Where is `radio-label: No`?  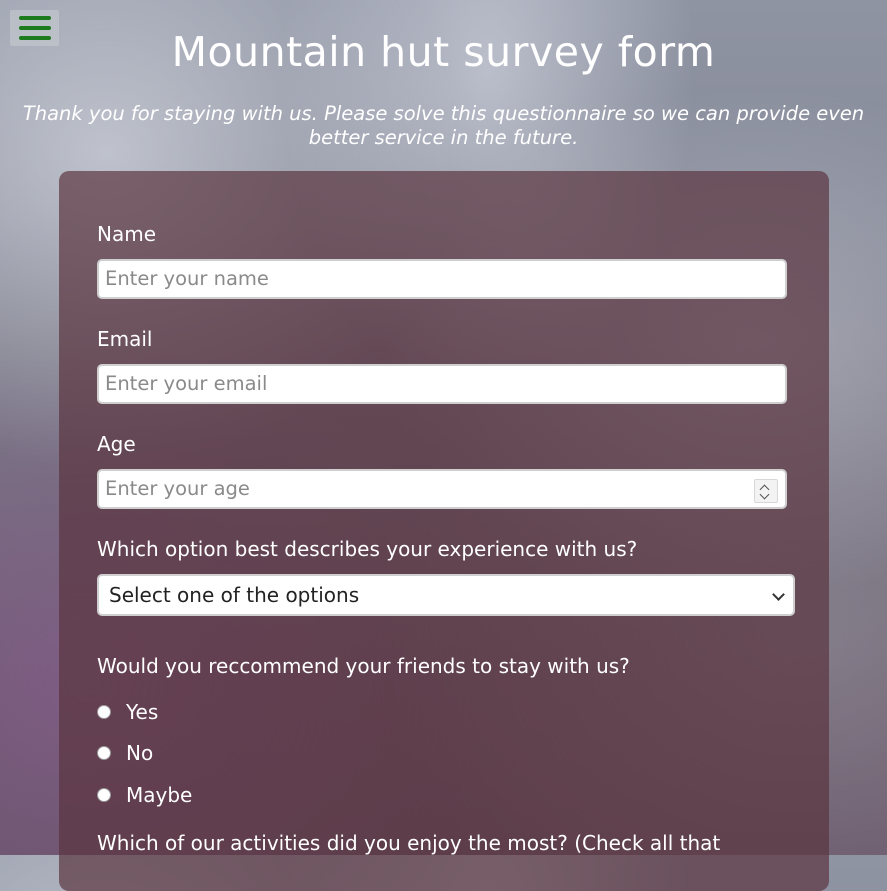
radio-label: No is located at coordinates (140, 753).